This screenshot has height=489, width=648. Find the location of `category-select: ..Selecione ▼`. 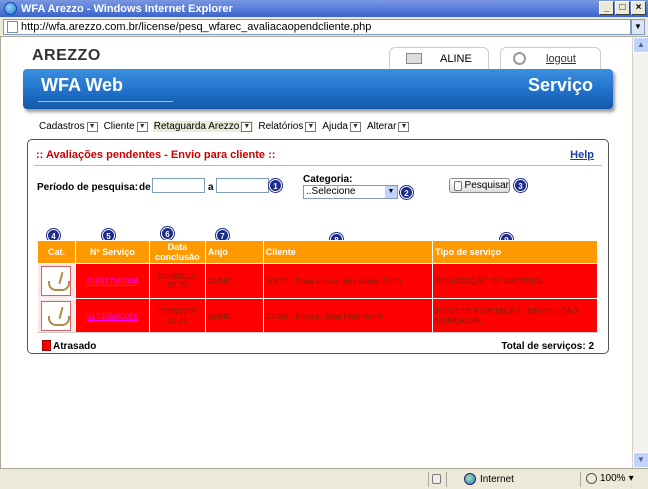

category-select: ..Selecione ▼ is located at coordinates (350, 192).